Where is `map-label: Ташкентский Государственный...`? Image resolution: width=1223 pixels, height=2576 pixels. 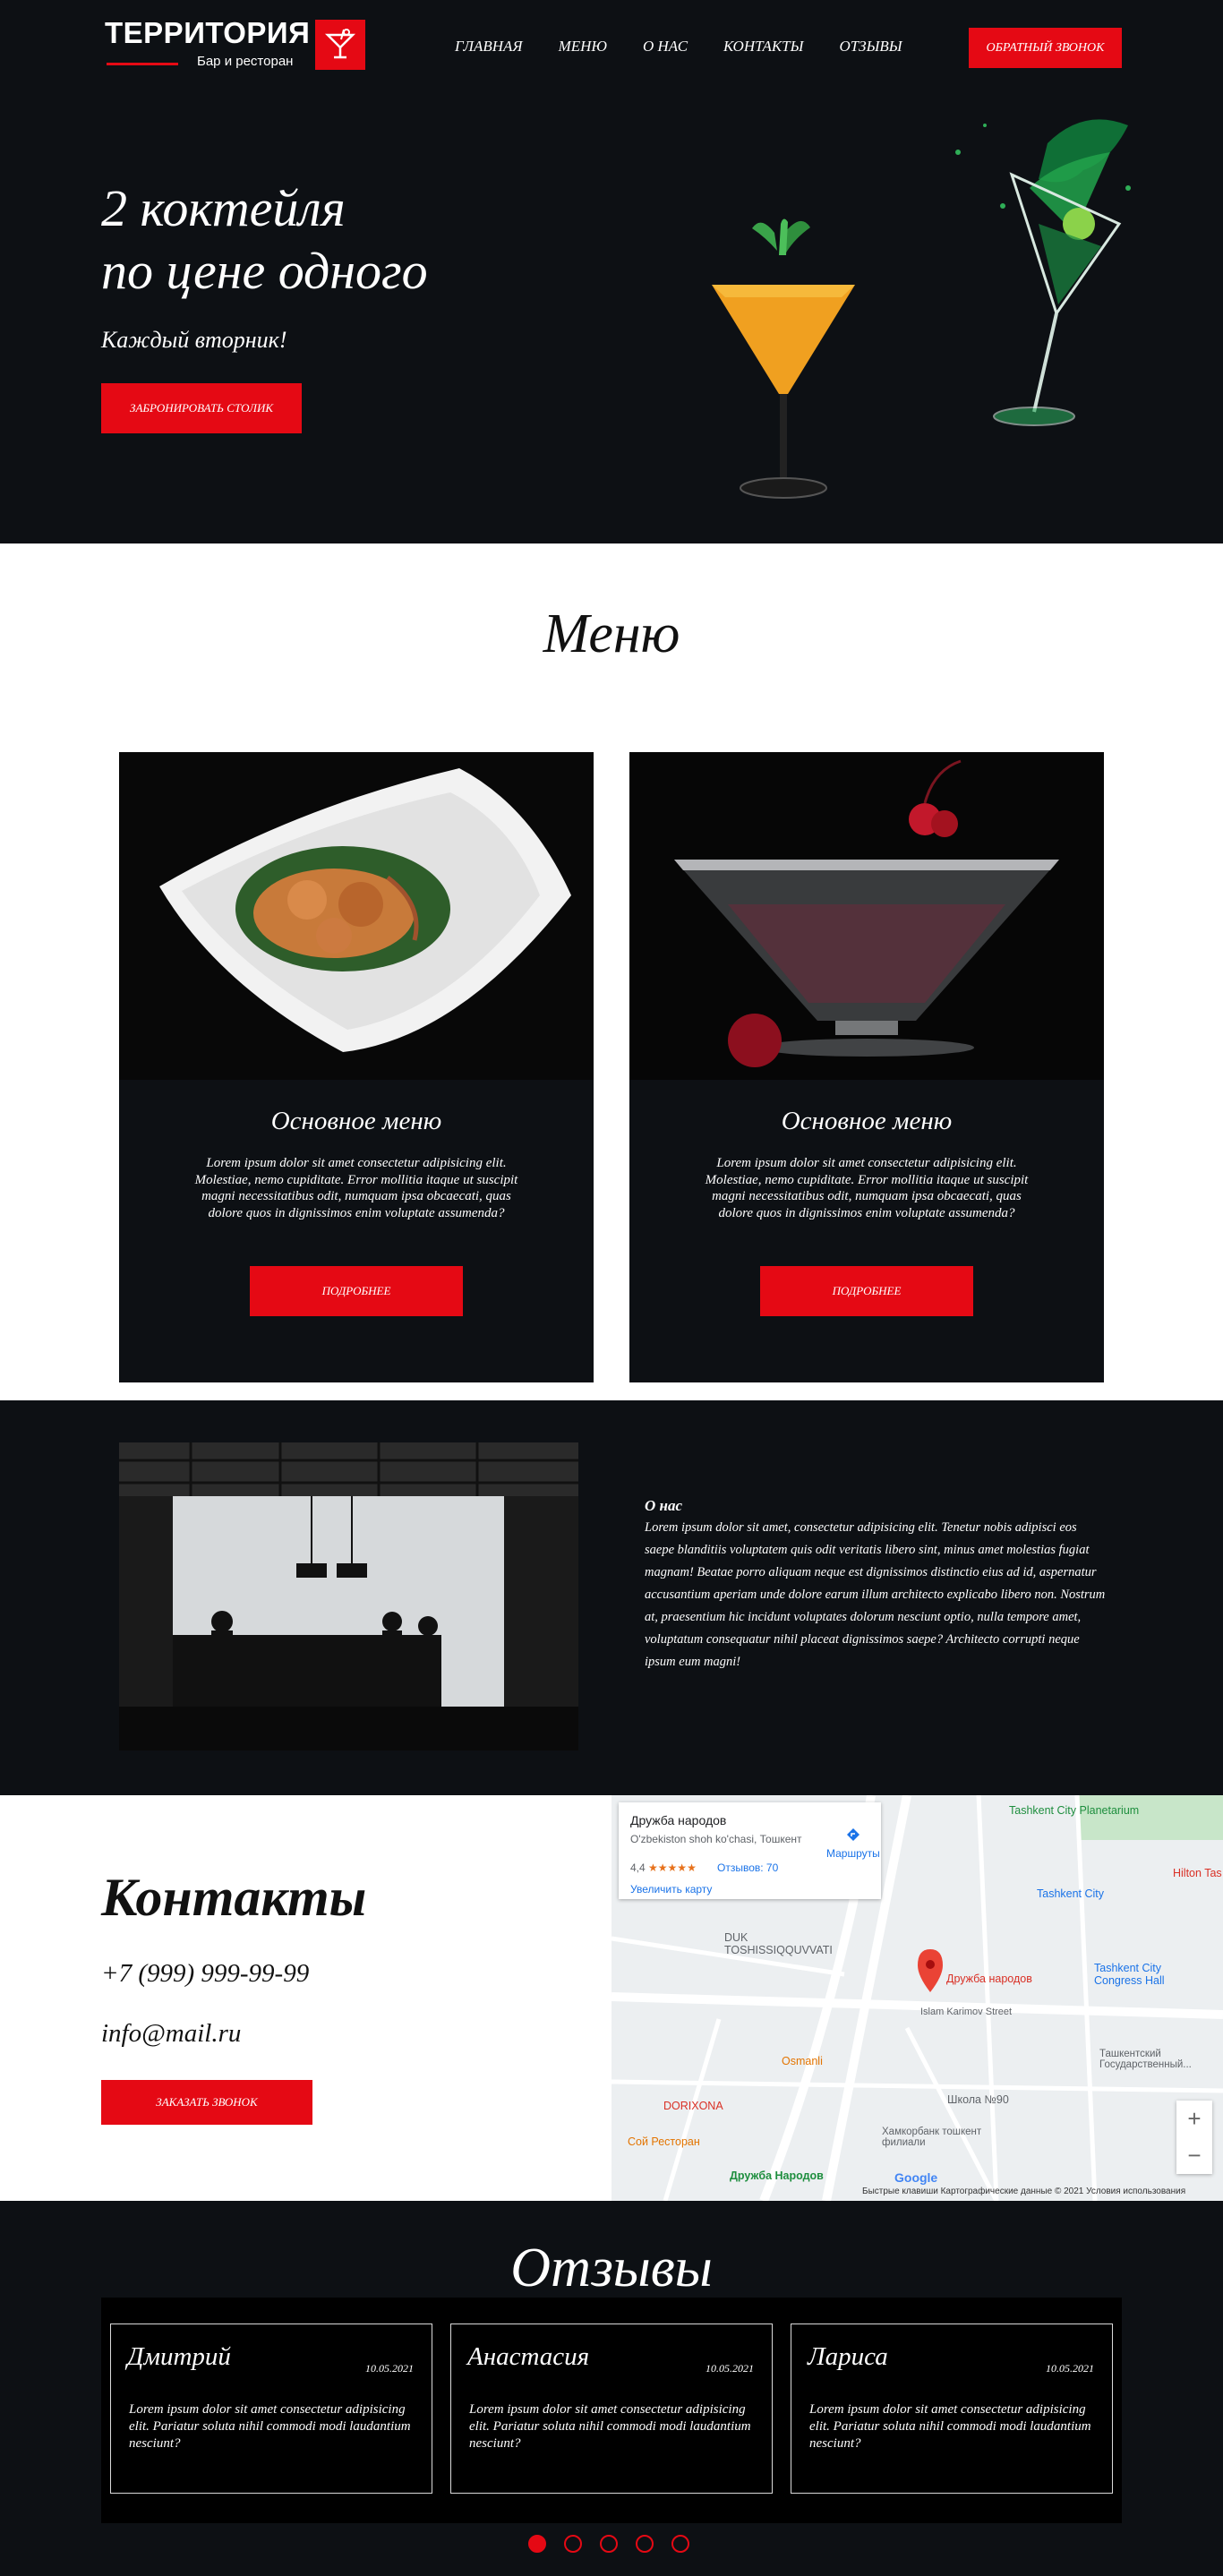 map-label: Ташкентский Государственный... is located at coordinates (1145, 2059).